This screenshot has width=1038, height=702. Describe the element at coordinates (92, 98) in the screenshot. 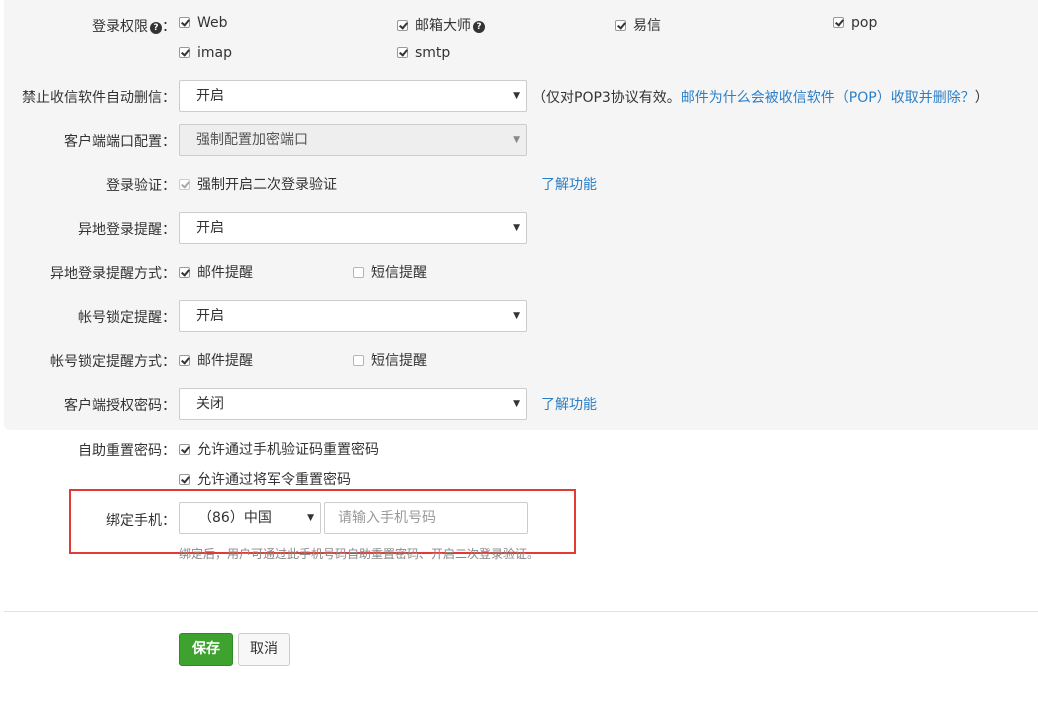

I see `label-text: 禁止收信软件自动删信` at that location.